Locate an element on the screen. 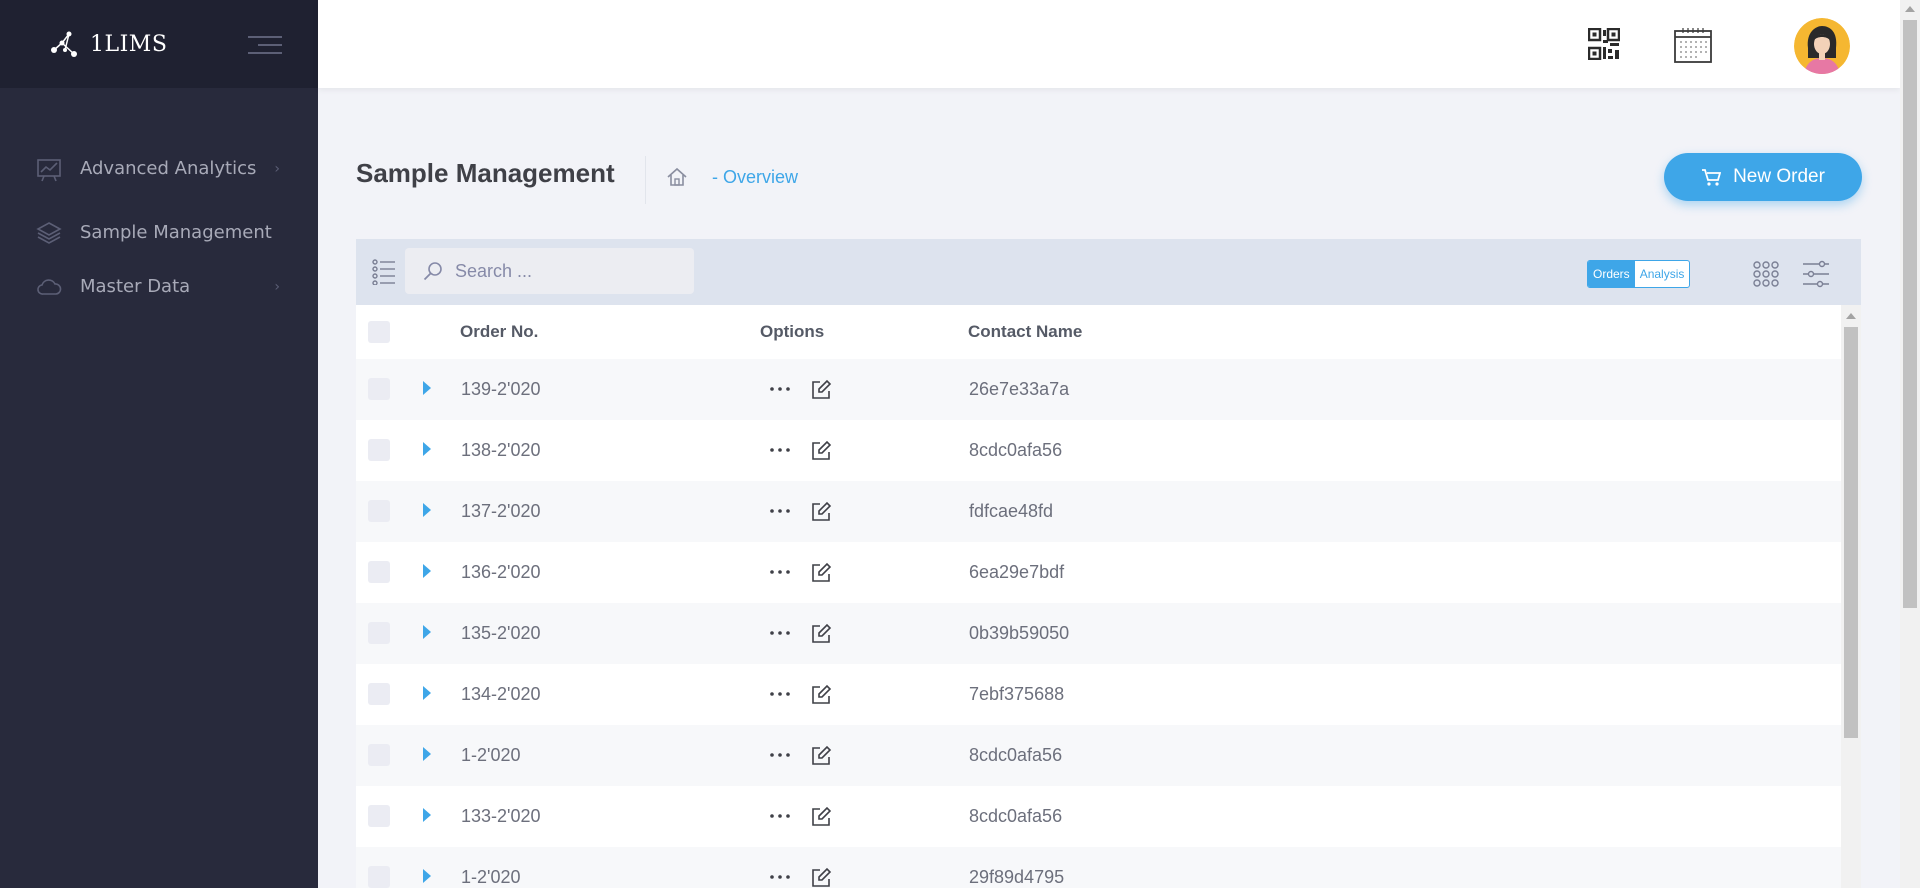 The height and width of the screenshot is (888, 1920). table-row: 135-2'020 0b39b59050 is located at coordinates (1098, 633).